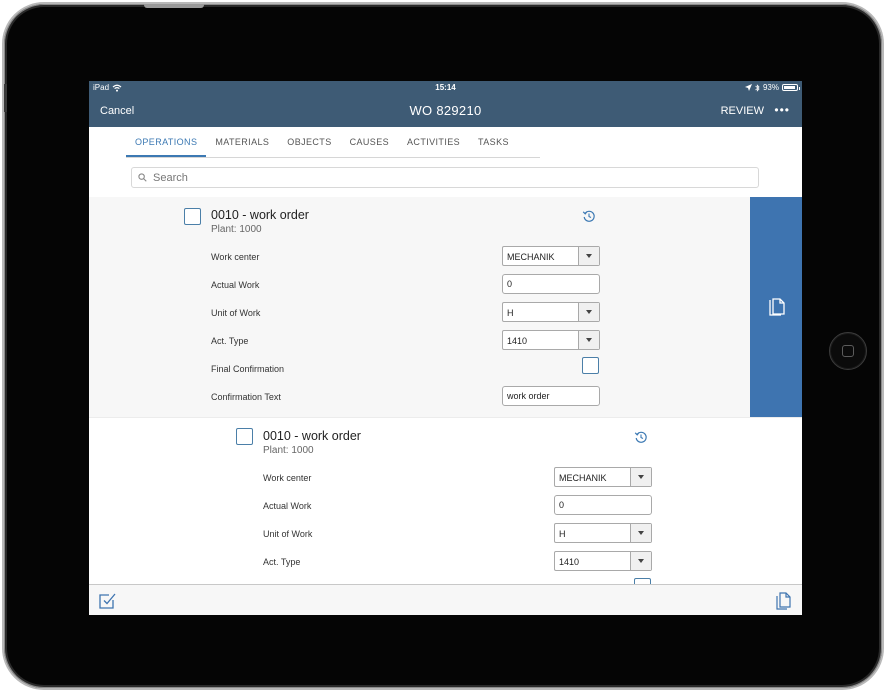  I want to click on home-square-icon, so click(848, 351).